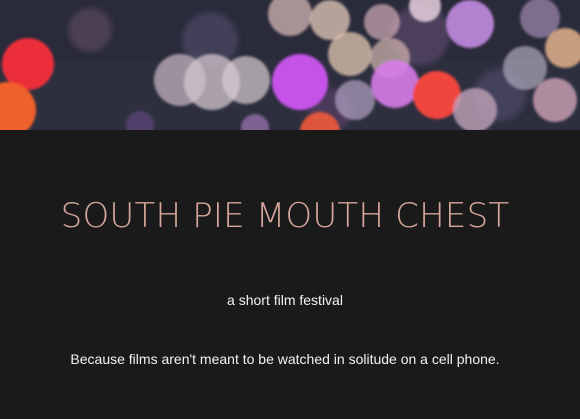  What do you see at coordinates (285, 300) in the screenshot?
I see `page-subtitle: a short film festival` at bounding box center [285, 300].